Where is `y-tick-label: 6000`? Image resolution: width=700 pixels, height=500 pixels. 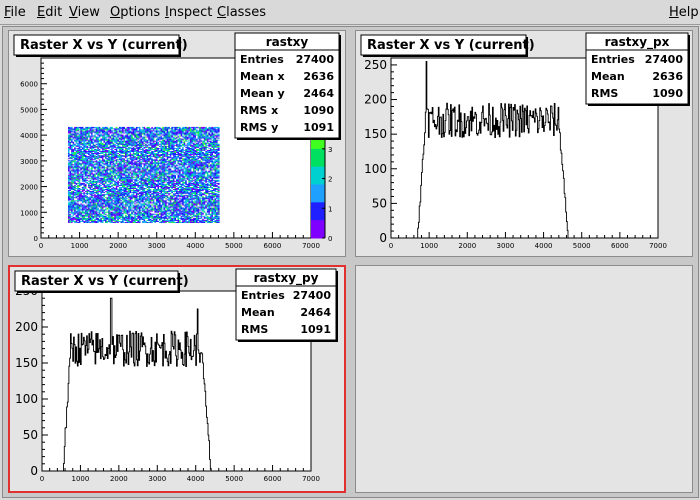 y-tick-label: 6000 is located at coordinates (29, 85).